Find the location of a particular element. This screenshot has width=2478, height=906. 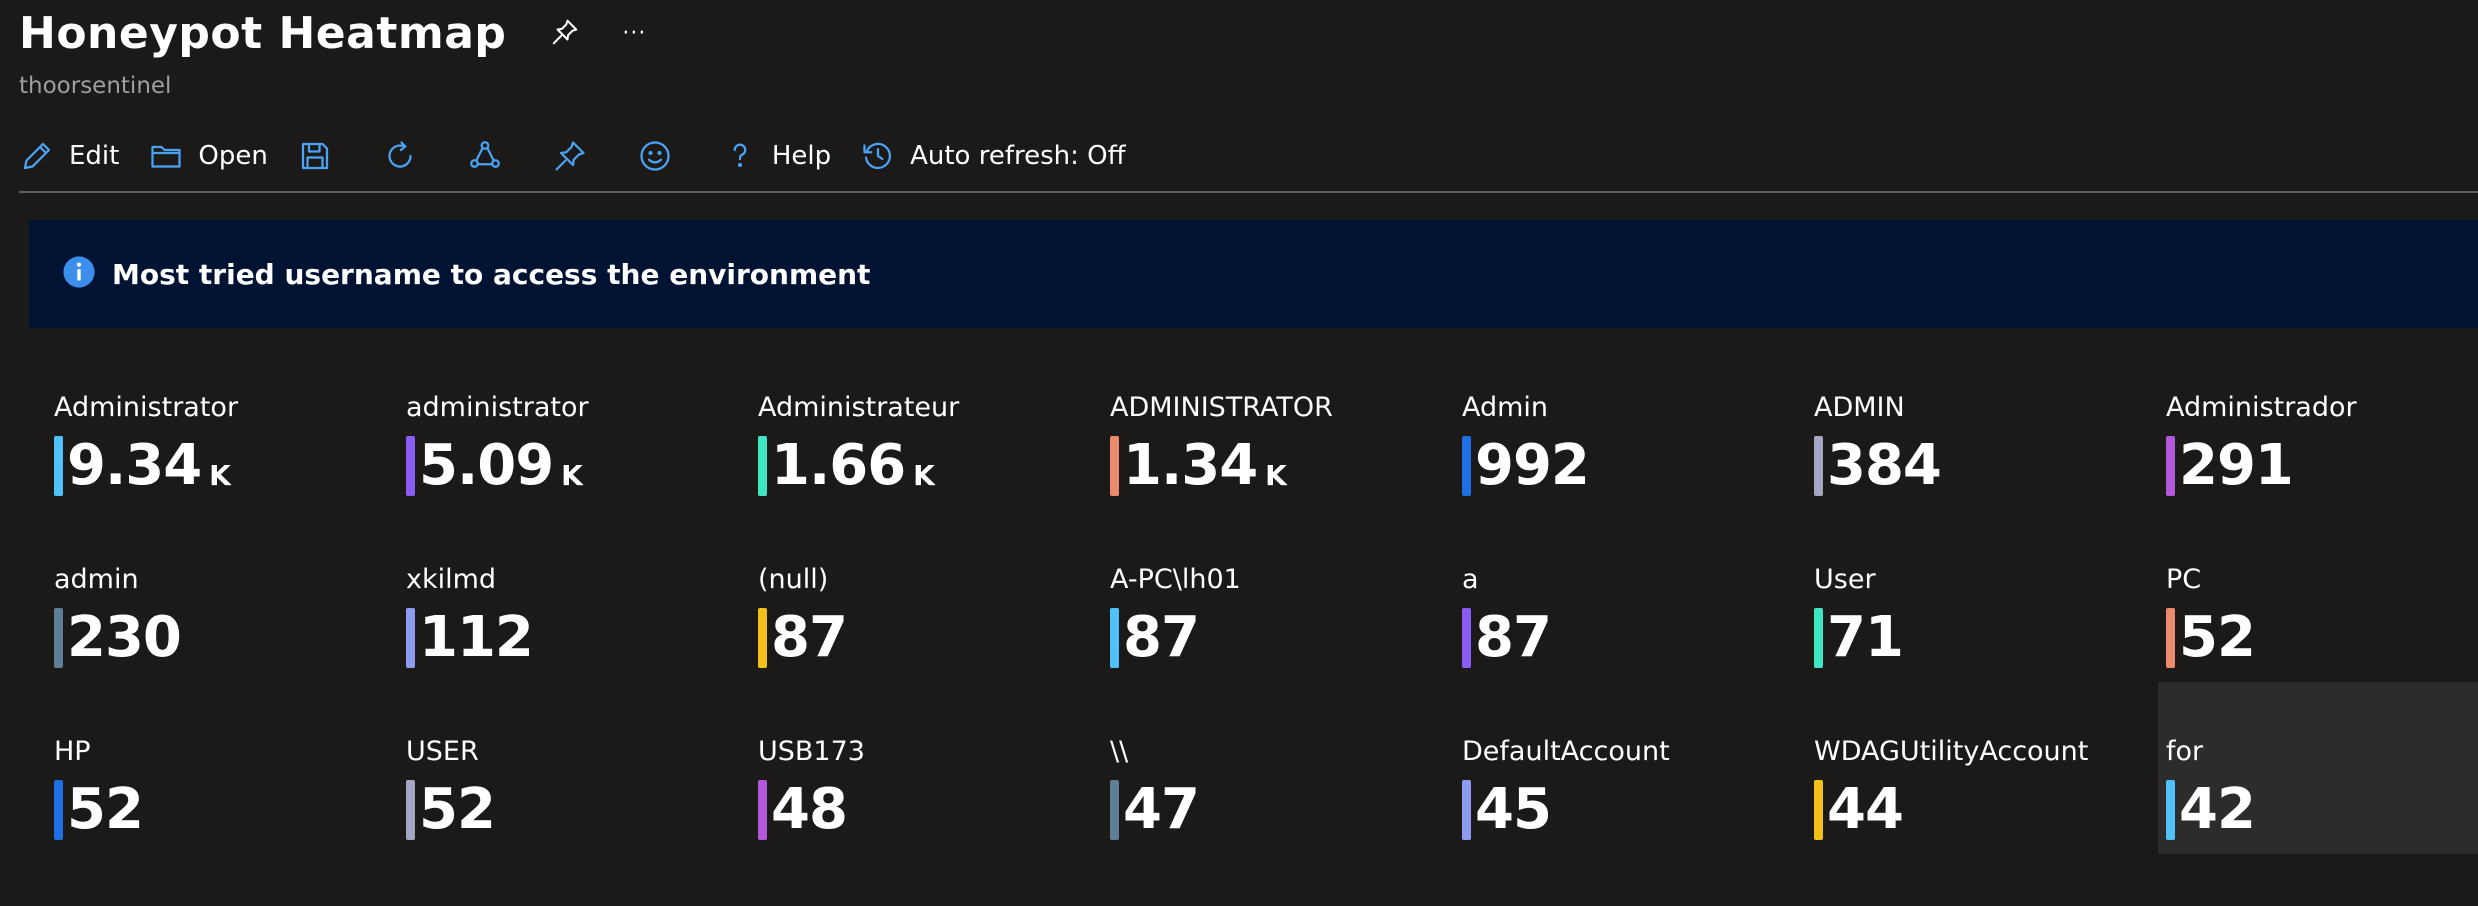

ellipsis-icon: ··· is located at coordinates (634, 33).